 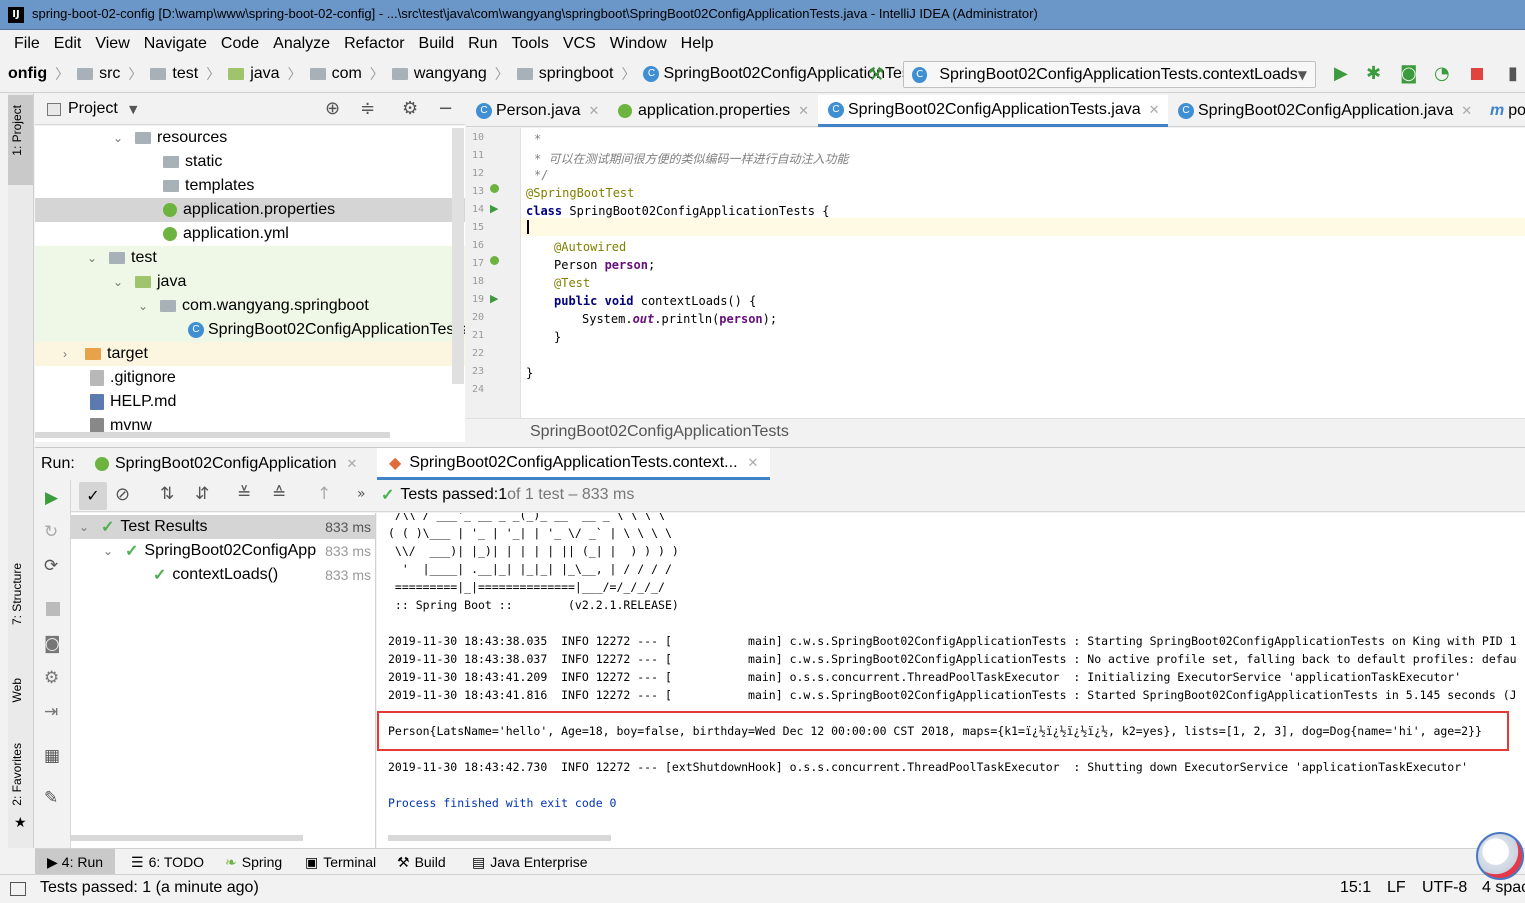 What do you see at coordinates (374, 44) in the screenshot?
I see `menu-refactor: Refactor` at bounding box center [374, 44].